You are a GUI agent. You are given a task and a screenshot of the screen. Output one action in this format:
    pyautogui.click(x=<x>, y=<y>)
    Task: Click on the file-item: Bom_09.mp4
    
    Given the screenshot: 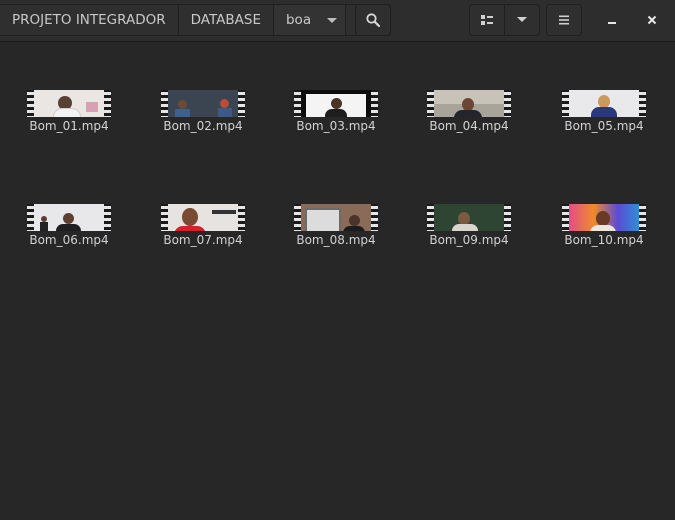 What is the action you would take?
    pyautogui.click(x=469, y=202)
    